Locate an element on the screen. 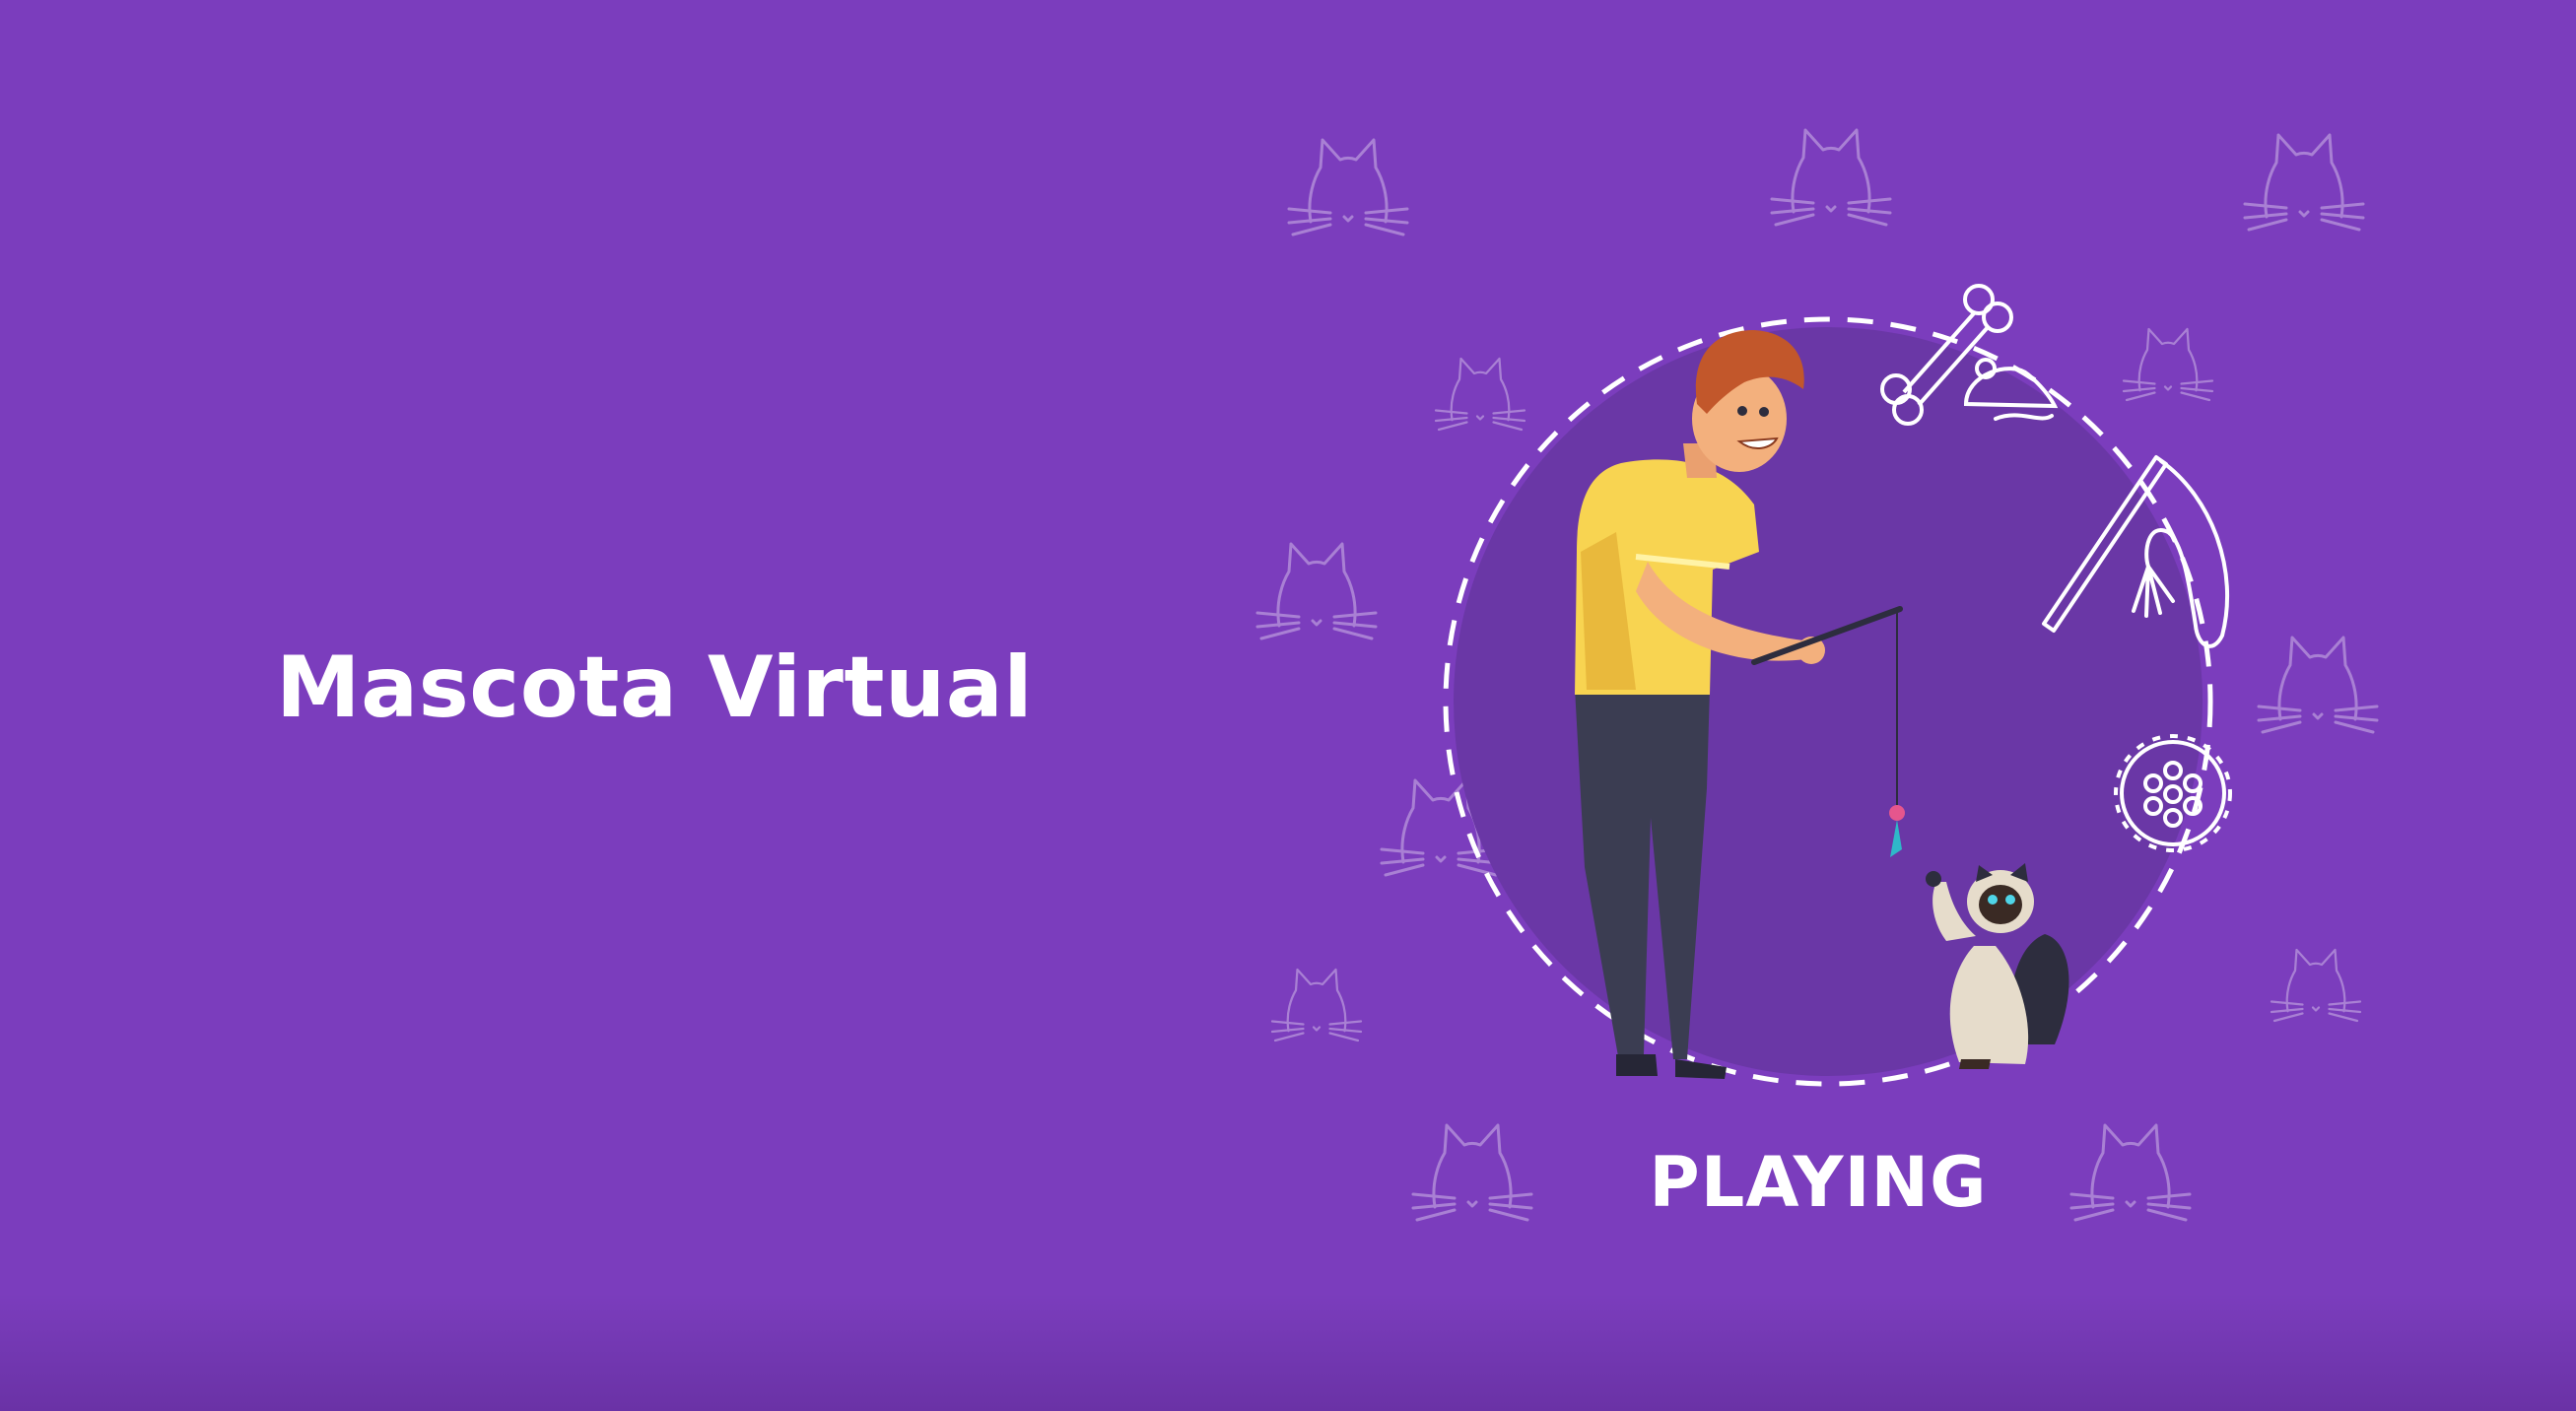 Image resolution: width=2576 pixels, height=1411 pixels. app-title: Mascota Virtual is located at coordinates (655, 687).